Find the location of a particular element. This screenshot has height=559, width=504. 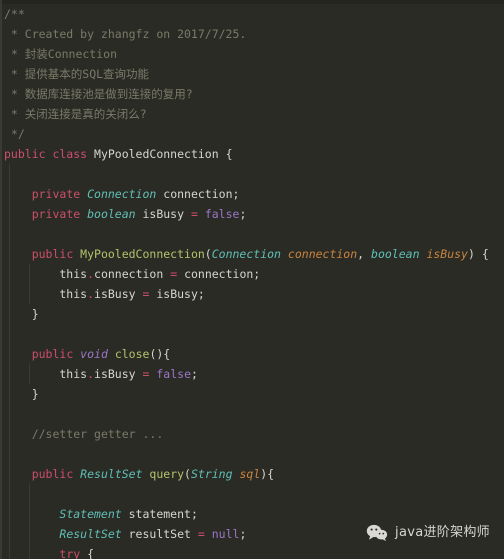

code-line: public void close(){ is located at coordinates (252, 354).